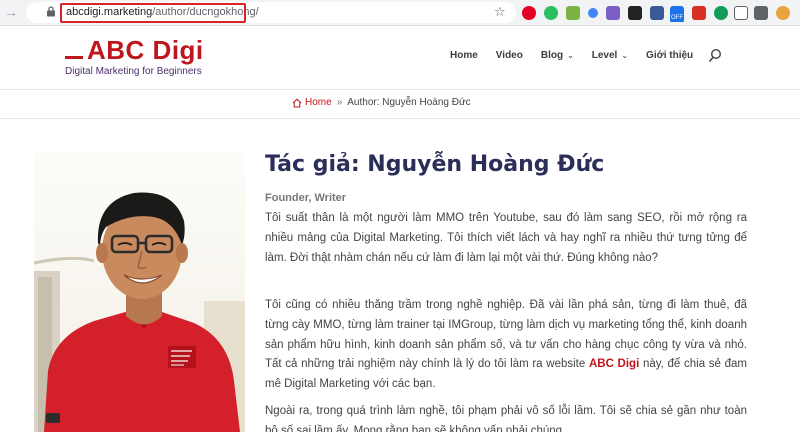 The image size is (800, 432). What do you see at coordinates (699, 13) in the screenshot?
I see `flag-extension-icon` at bounding box center [699, 13].